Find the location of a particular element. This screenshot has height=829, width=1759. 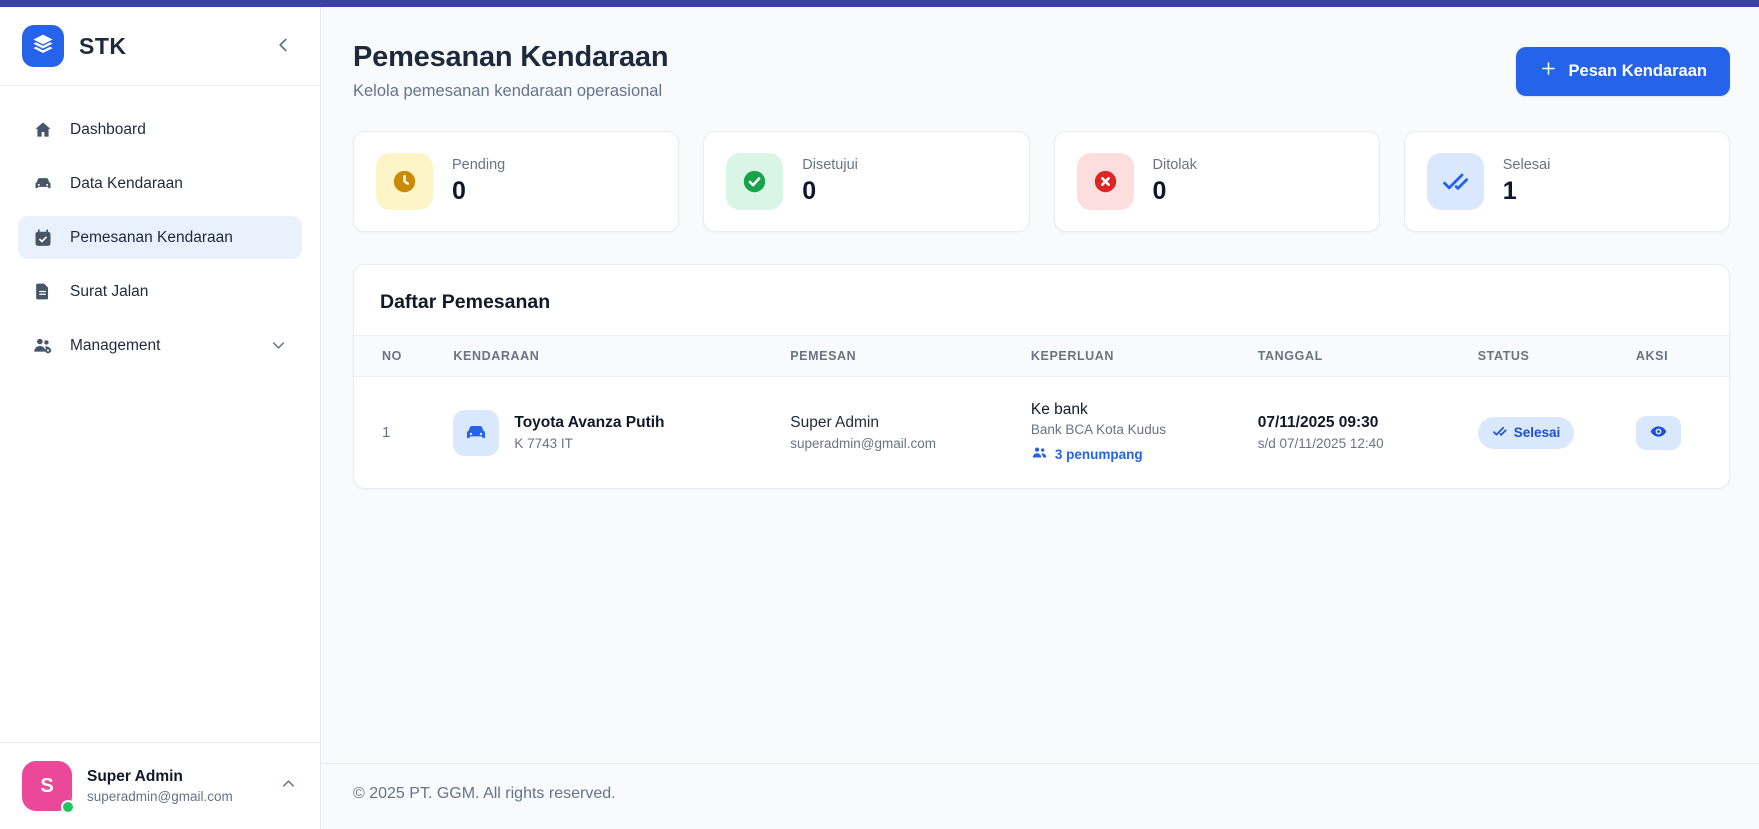

view-detail-button is located at coordinates (1658, 432).